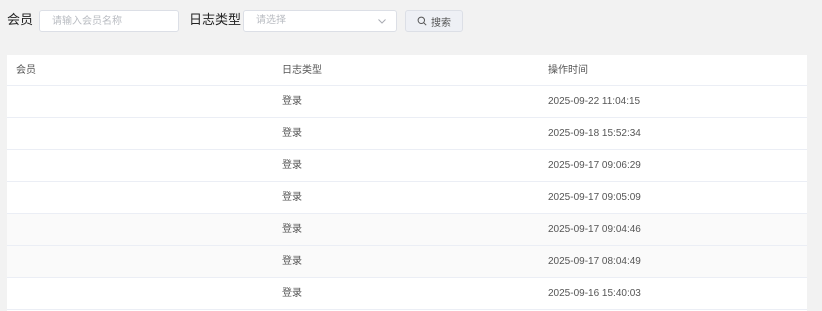 This screenshot has width=822, height=311. I want to click on filter-bar: 会员 日志类型 请选择 搜索, so click(411, 22).